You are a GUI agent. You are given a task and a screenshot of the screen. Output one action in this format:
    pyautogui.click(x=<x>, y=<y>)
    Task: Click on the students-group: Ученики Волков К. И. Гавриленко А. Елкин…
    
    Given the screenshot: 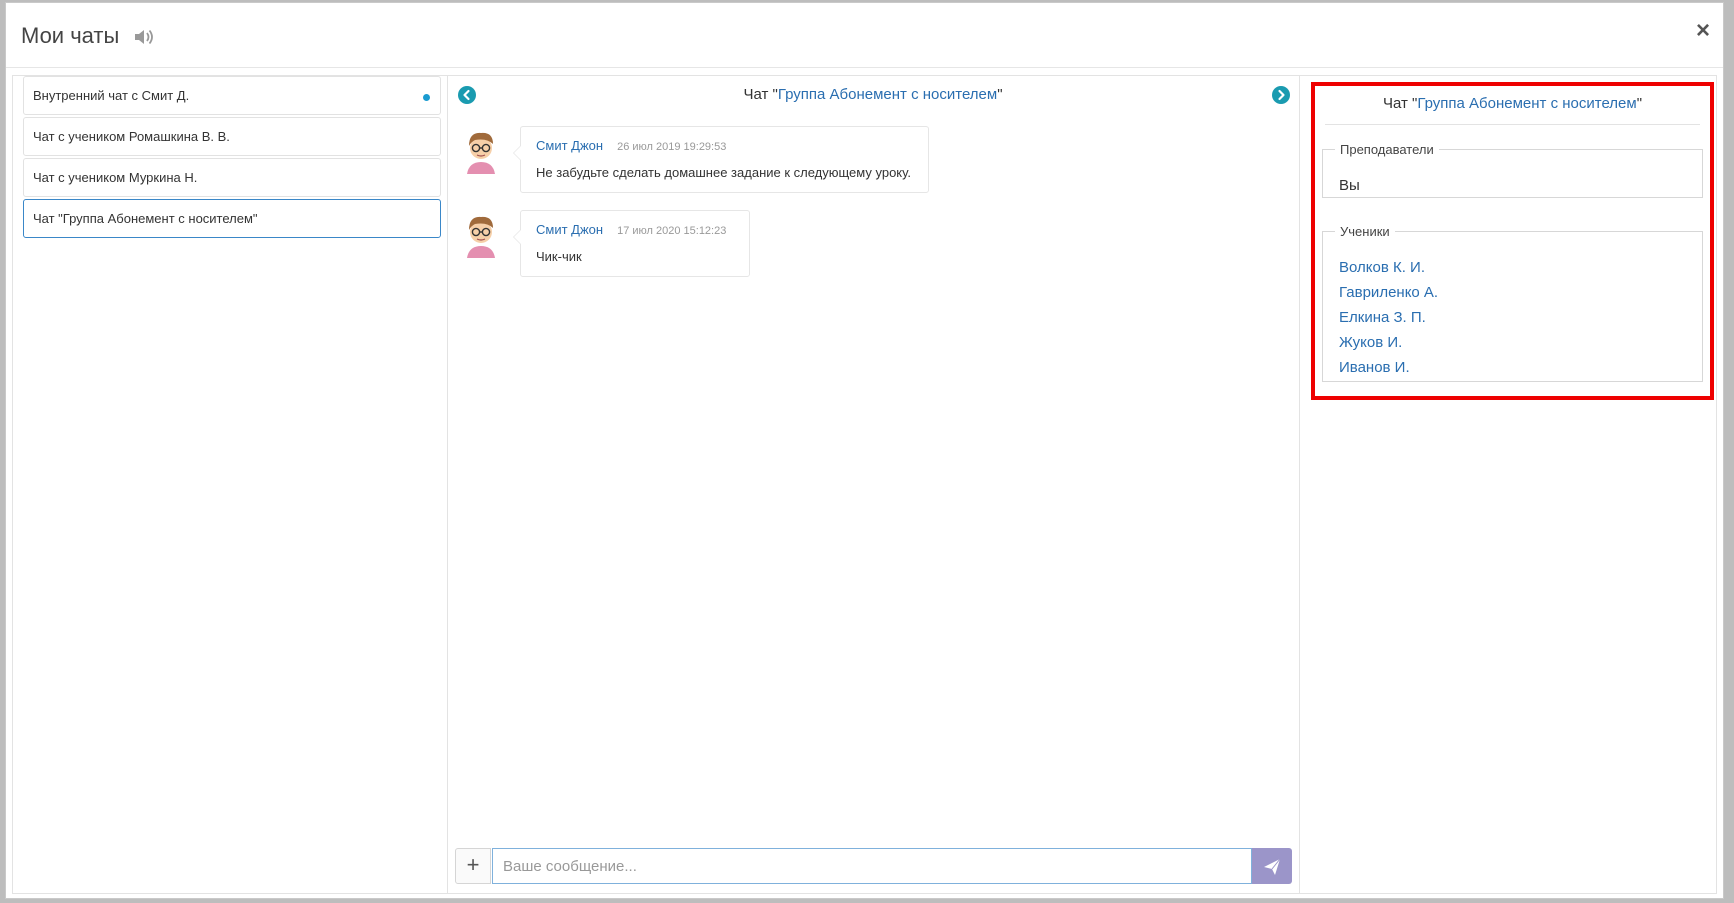 What is the action you would take?
    pyautogui.click(x=1512, y=303)
    